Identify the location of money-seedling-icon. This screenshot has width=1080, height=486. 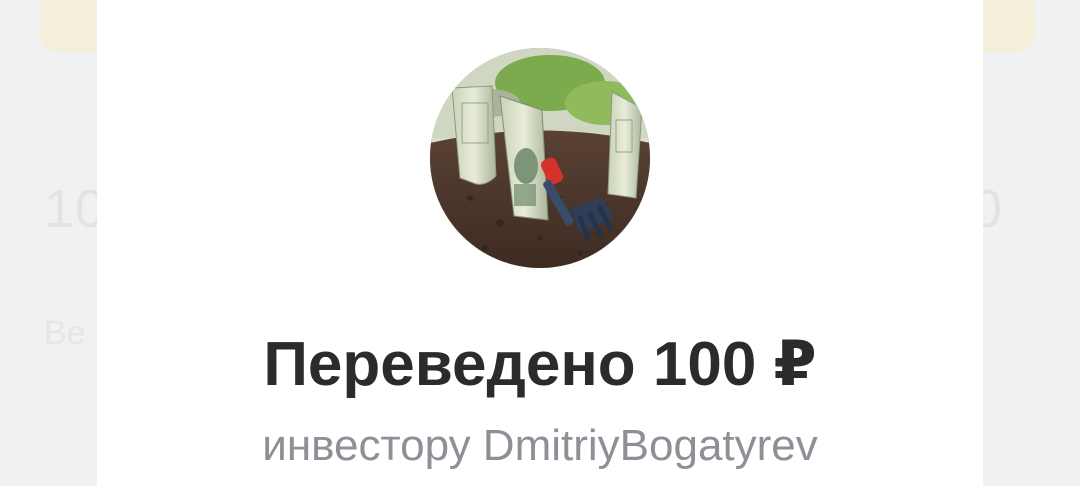
(540, 158).